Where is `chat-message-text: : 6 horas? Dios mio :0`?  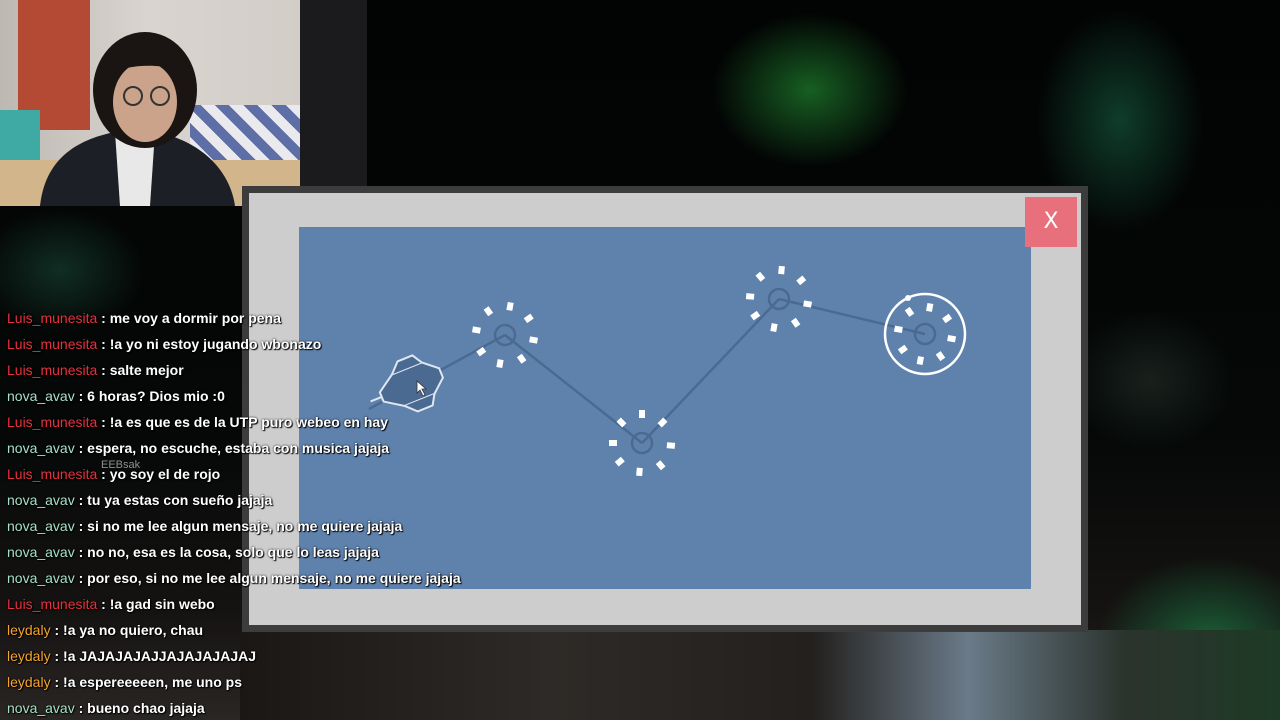 chat-message-text: : 6 horas? Dios mio :0 is located at coordinates (151, 396).